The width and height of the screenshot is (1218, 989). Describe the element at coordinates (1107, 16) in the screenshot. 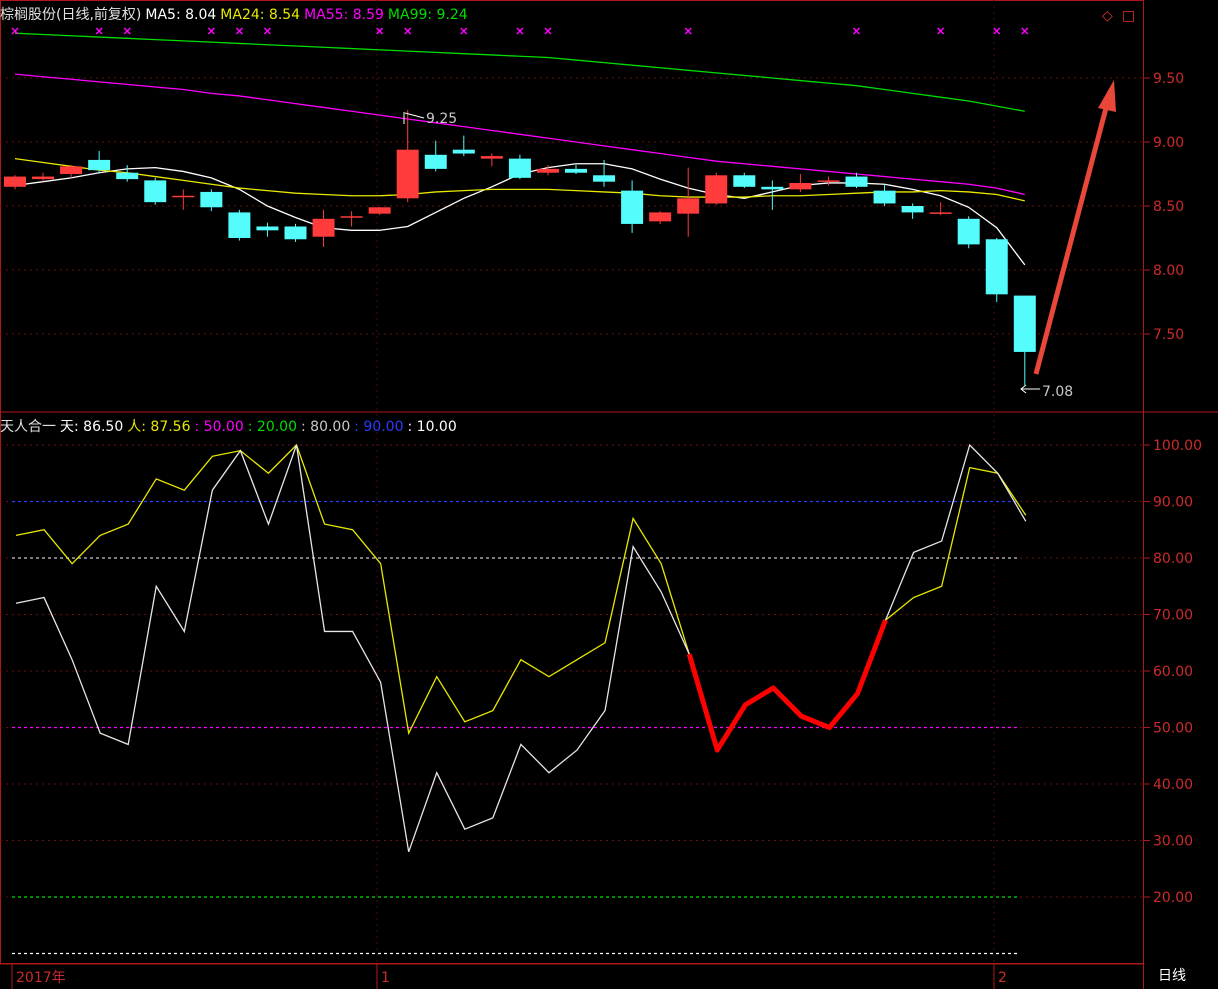

I see `diamond-icon: ◇` at that location.